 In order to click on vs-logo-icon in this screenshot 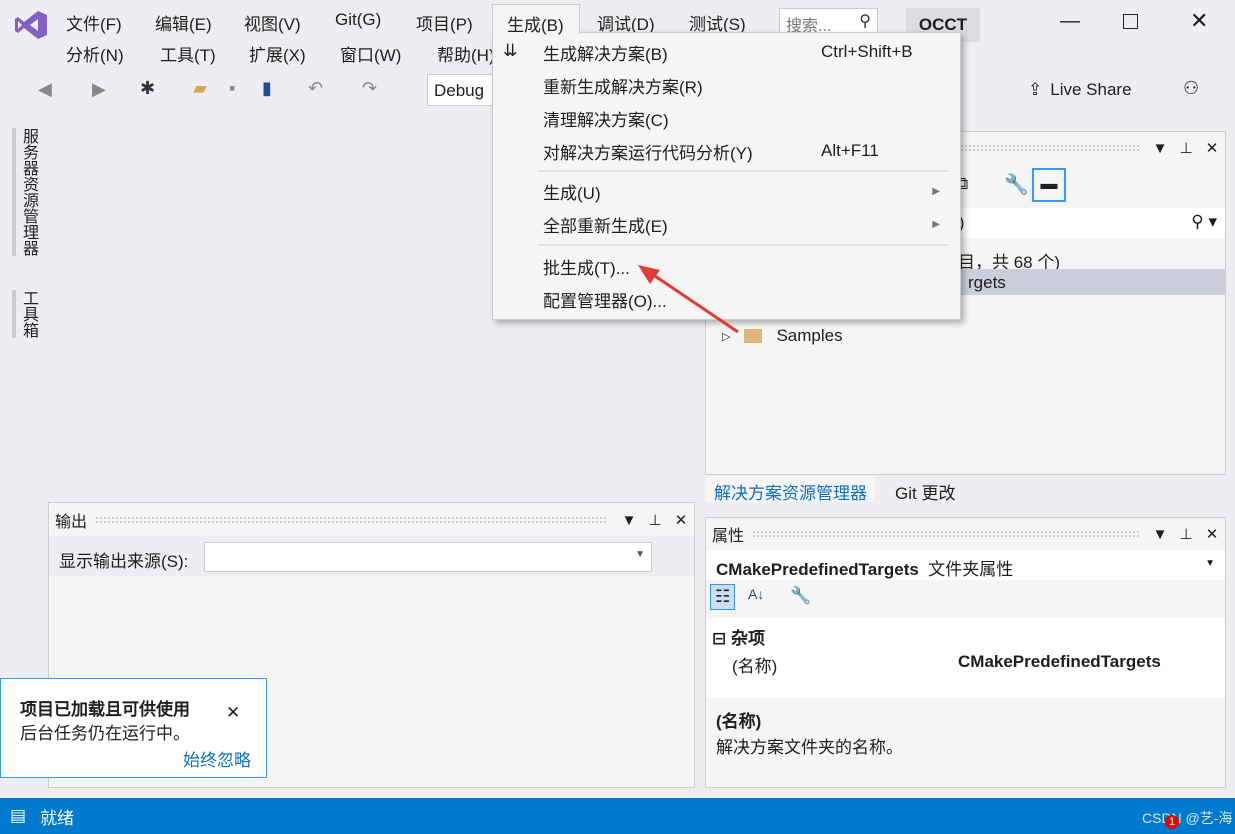, I will do `click(31, 25)`.